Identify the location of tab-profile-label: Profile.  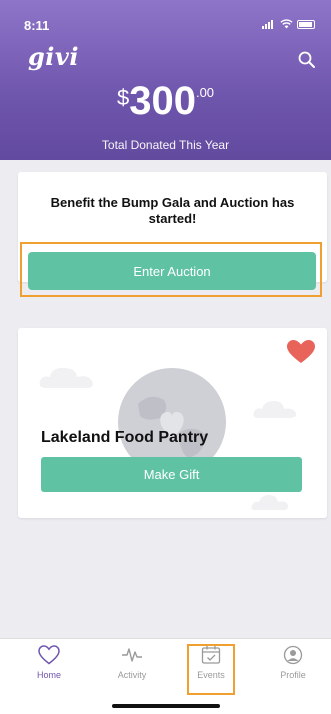
(293, 675).